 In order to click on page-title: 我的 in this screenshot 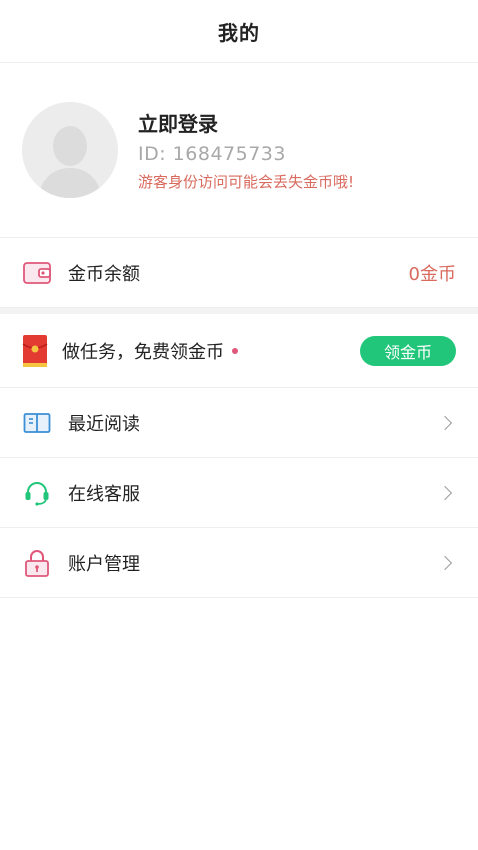, I will do `click(239, 32)`.